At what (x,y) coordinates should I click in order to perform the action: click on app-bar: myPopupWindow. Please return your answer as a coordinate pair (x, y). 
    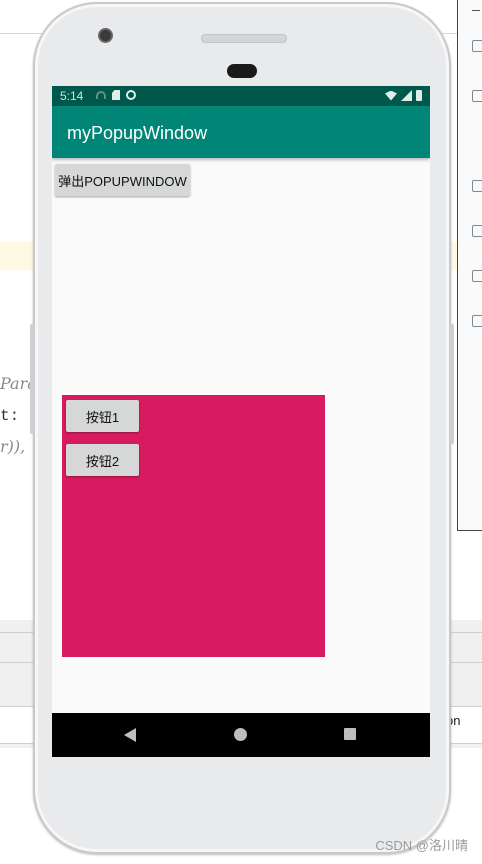
    Looking at the image, I should click on (241, 132).